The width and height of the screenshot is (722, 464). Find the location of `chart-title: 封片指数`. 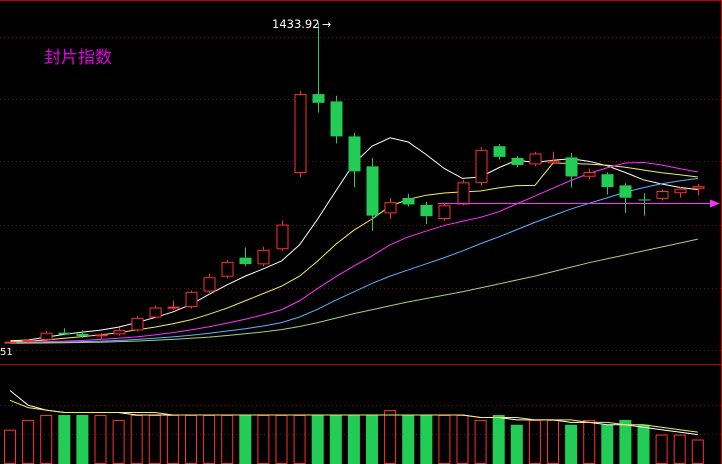

chart-title: 封片指数 is located at coordinates (78, 58).